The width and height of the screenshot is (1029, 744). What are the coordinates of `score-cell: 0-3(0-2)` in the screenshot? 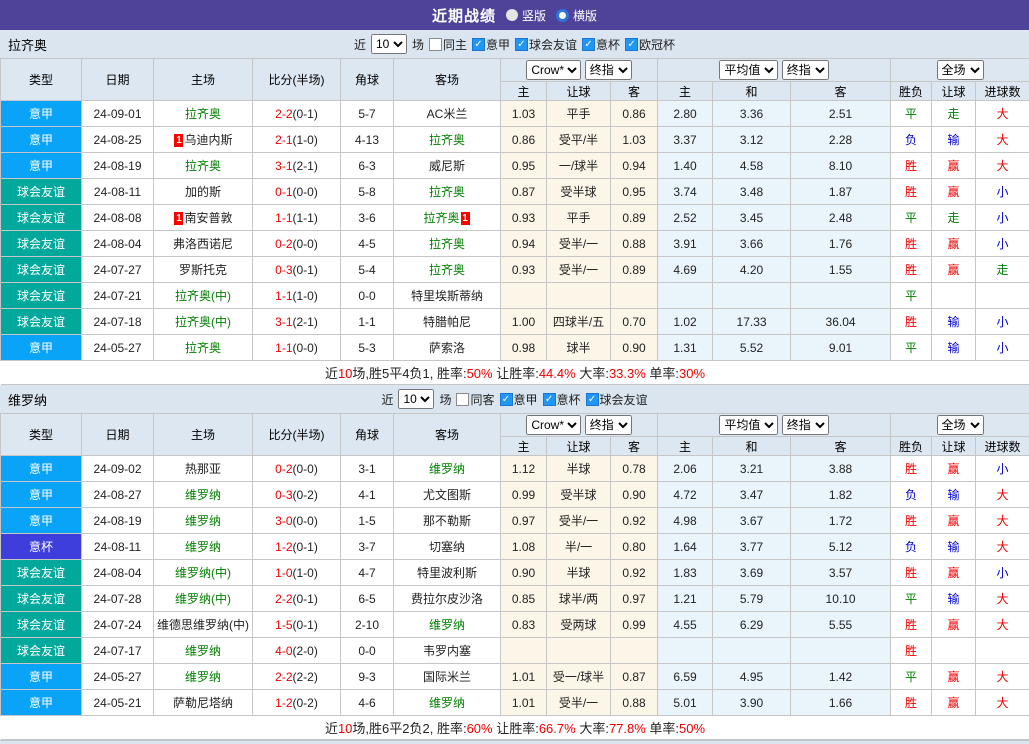 It's located at (297, 495).